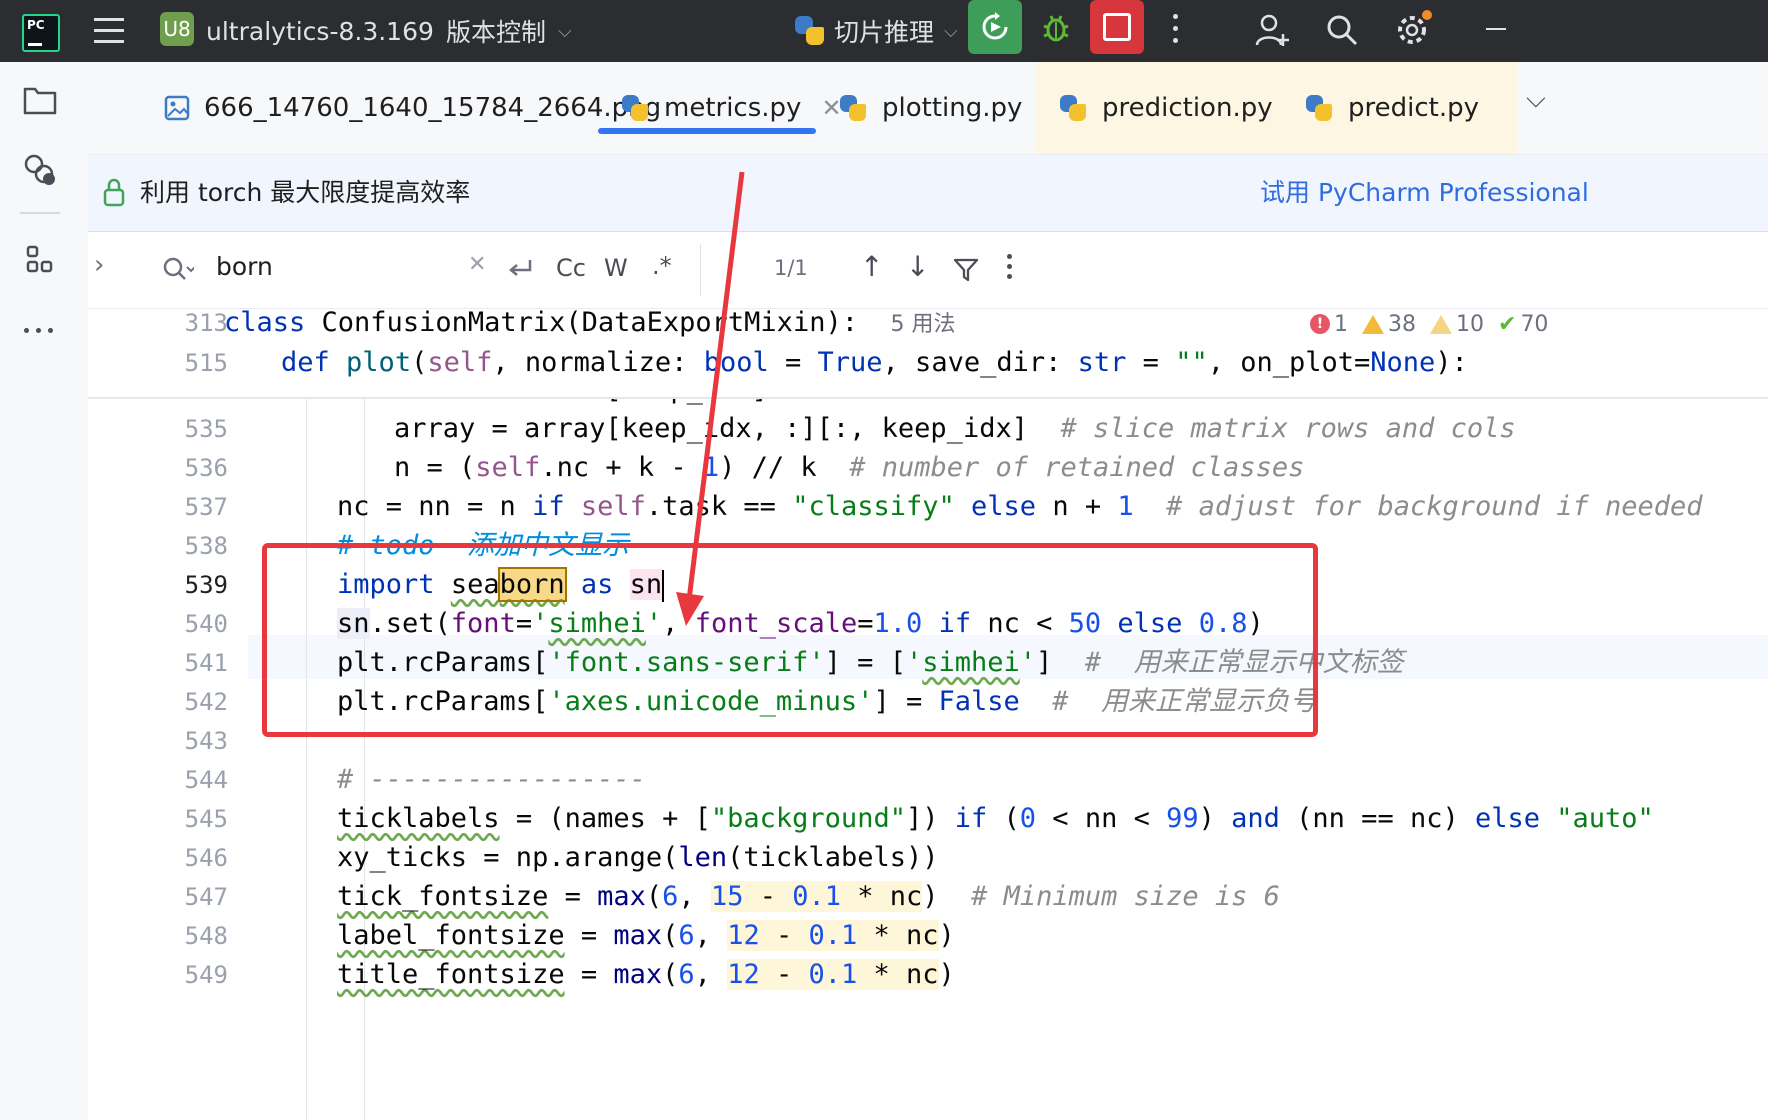 This screenshot has height=1120, width=1768. What do you see at coordinates (520, 270) in the screenshot?
I see `search-history-icon` at bounding box center [520, 270].